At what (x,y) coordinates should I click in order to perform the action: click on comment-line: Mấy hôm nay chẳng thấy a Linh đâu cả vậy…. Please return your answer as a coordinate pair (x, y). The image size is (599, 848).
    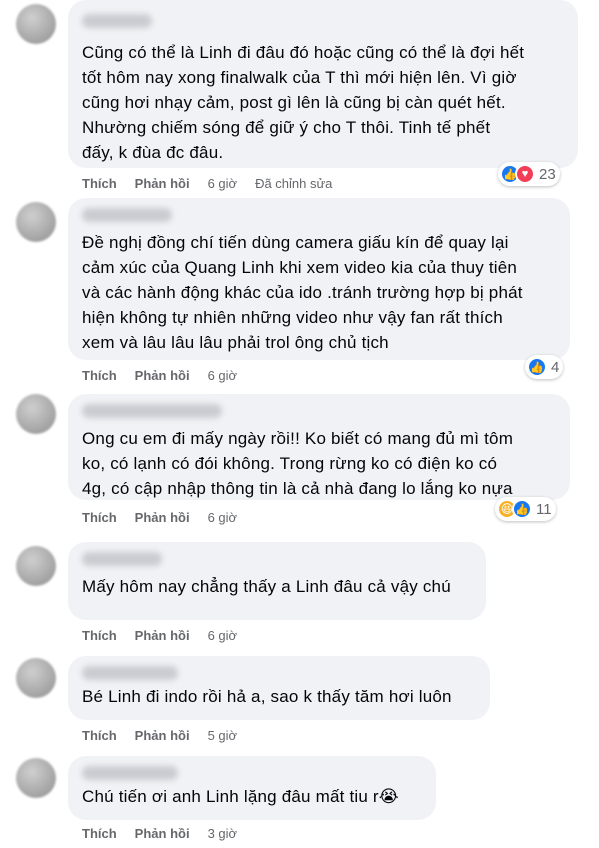
    Looking at the image, I should click on (266, 586).